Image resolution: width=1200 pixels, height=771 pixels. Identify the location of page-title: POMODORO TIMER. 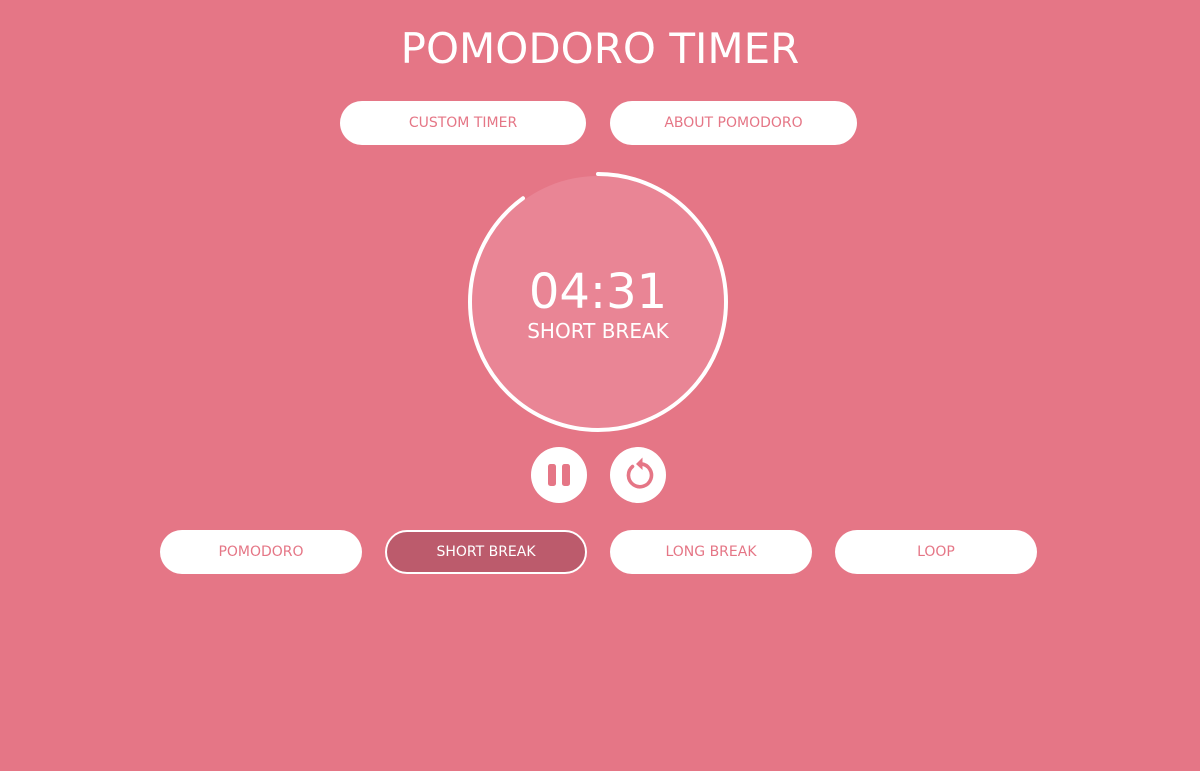
(600, 48).